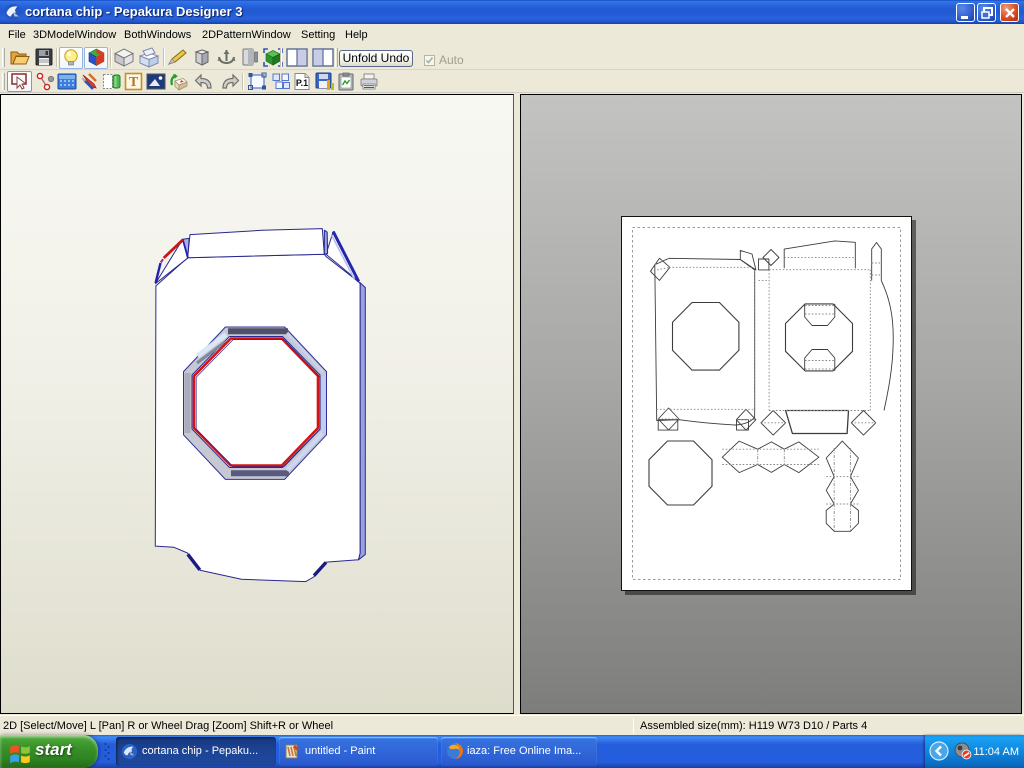 This screenshot has height=768, width=1024. Describe the element at coordinates (134, 82) in the screenshot. I see `svg-text: T` at that location.